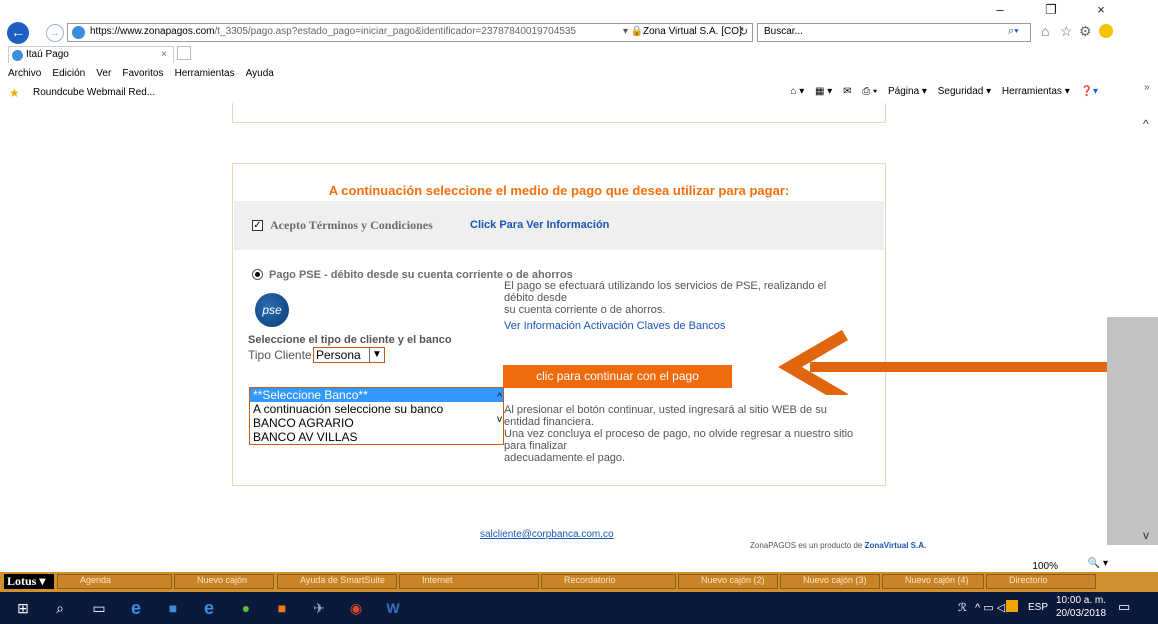 Image resolution: width=1158 pixels, height=624 pixels. What do you see at coordinates (499, 419) in the screenshot?
I see `scroll-down-icon: v` at bounding box center [499, 419].